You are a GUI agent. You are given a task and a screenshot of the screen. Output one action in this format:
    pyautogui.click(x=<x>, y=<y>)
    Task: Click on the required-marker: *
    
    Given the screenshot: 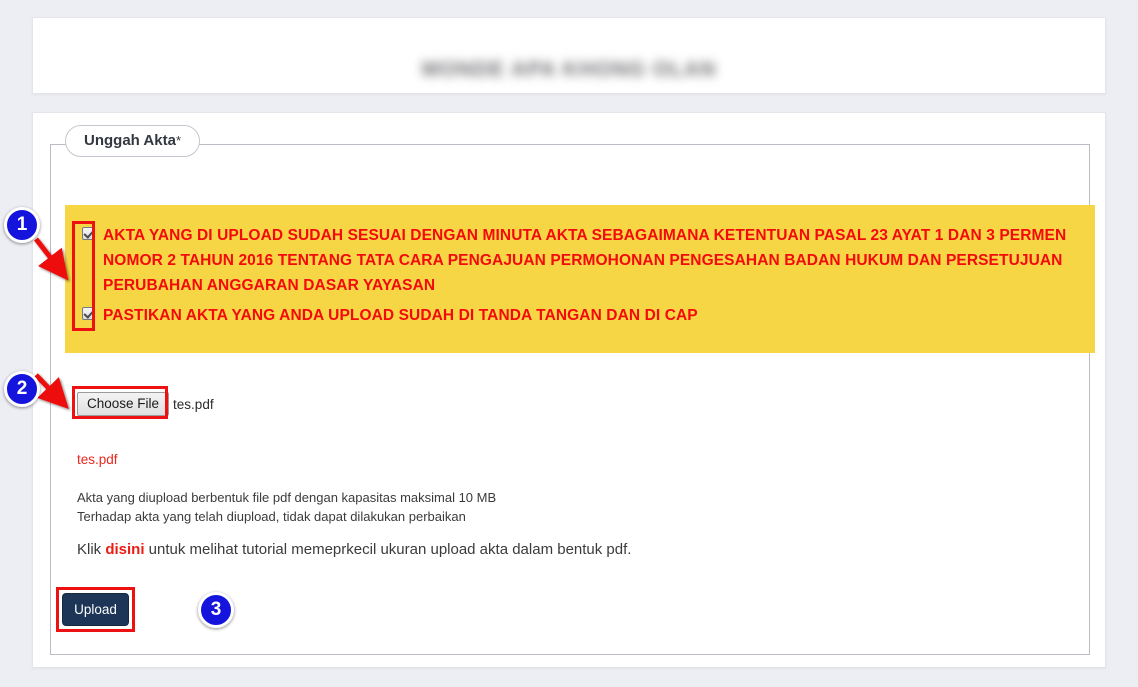 What is the action you would take?
    pyautogui.click(x=178, y=140)
    